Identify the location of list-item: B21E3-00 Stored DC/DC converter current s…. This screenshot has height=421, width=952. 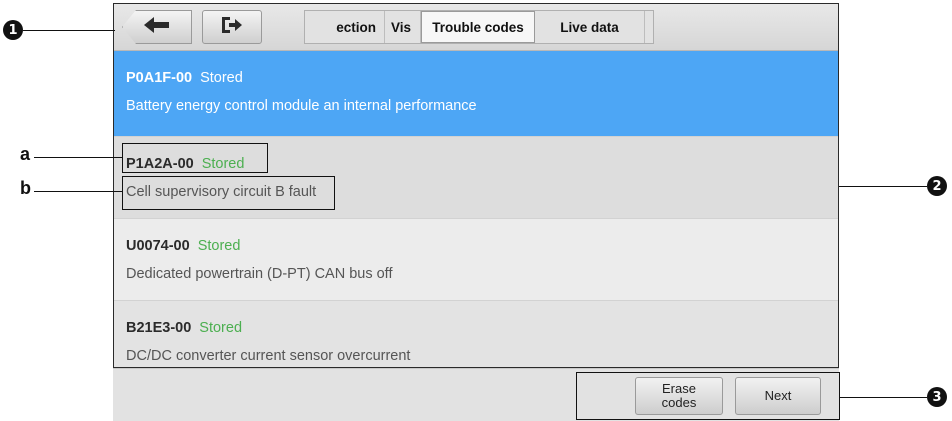
(476, 334).